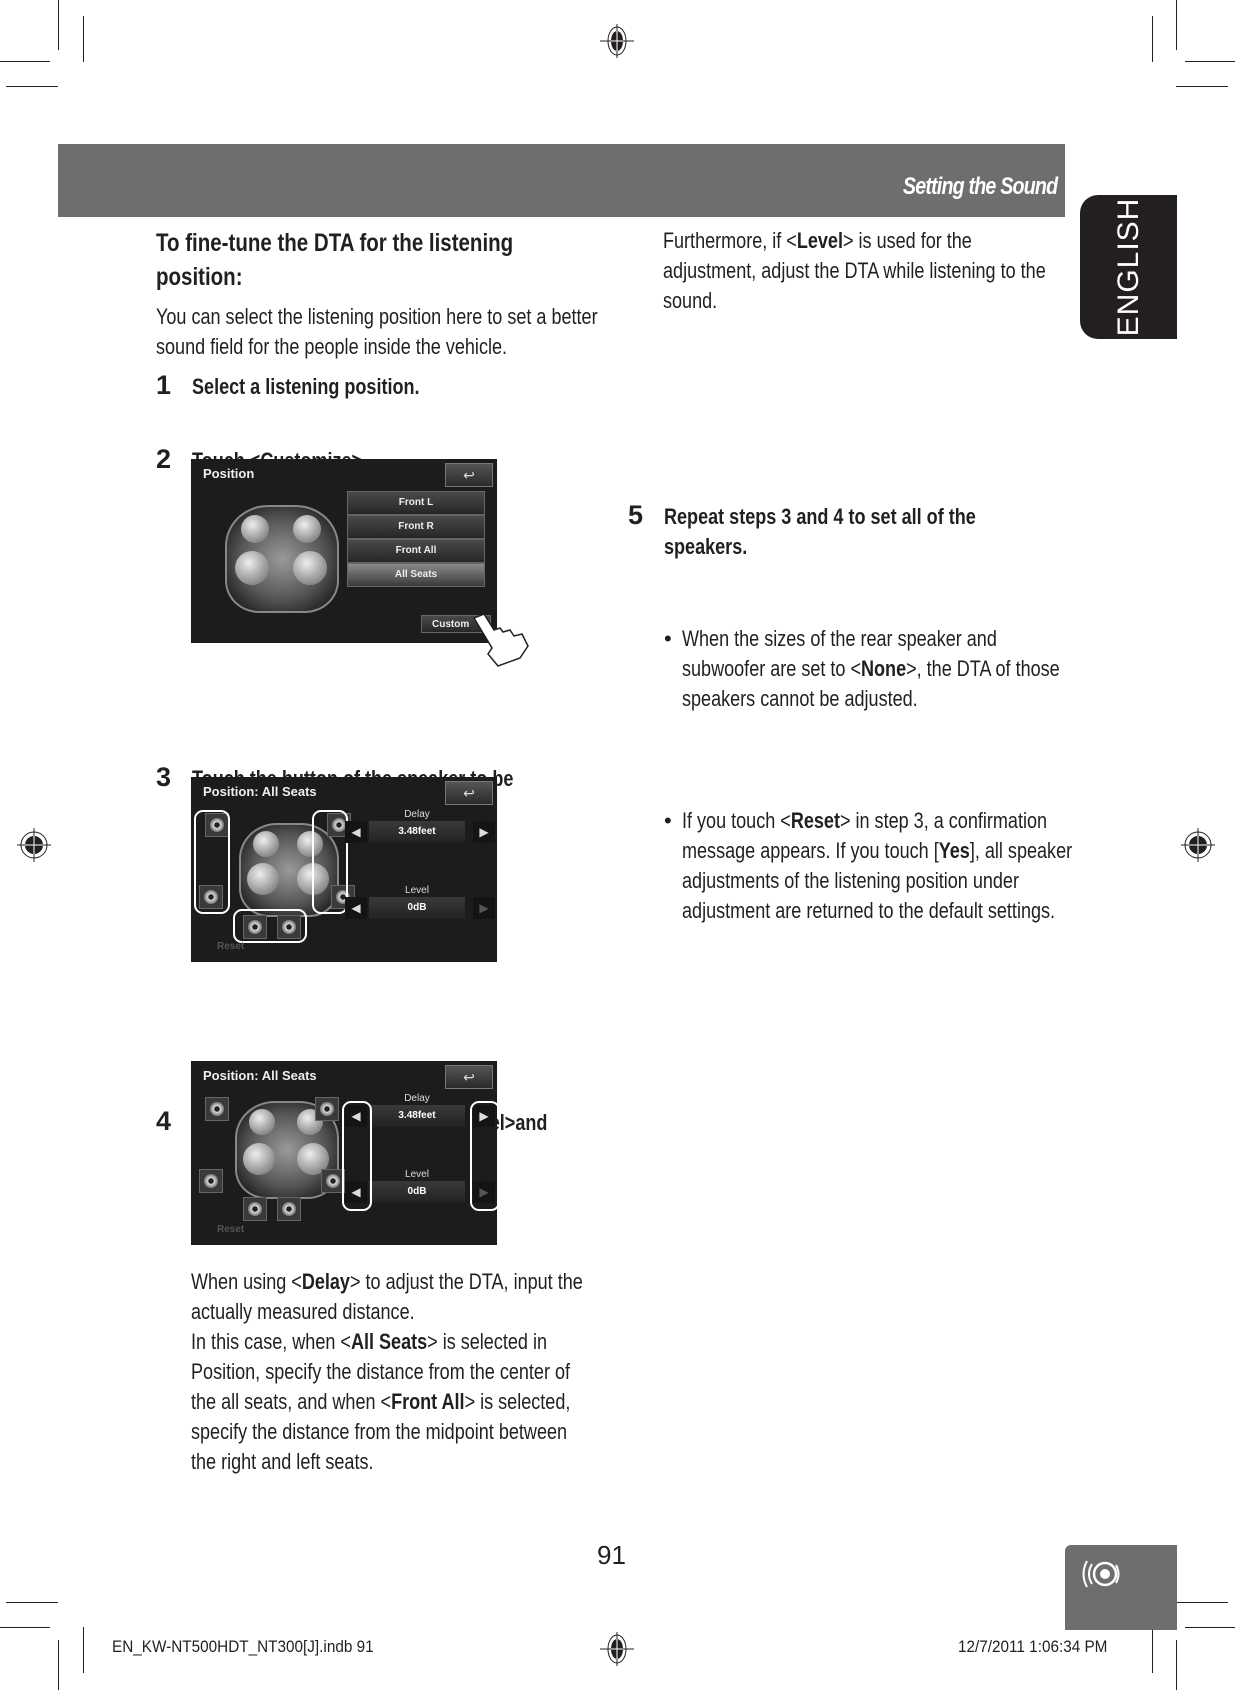 The image size is (1235, 1690). Describe the element at coordinates (288, 385) in the screenshot. I see `step-1: 1 Select a listening position.` at that location.